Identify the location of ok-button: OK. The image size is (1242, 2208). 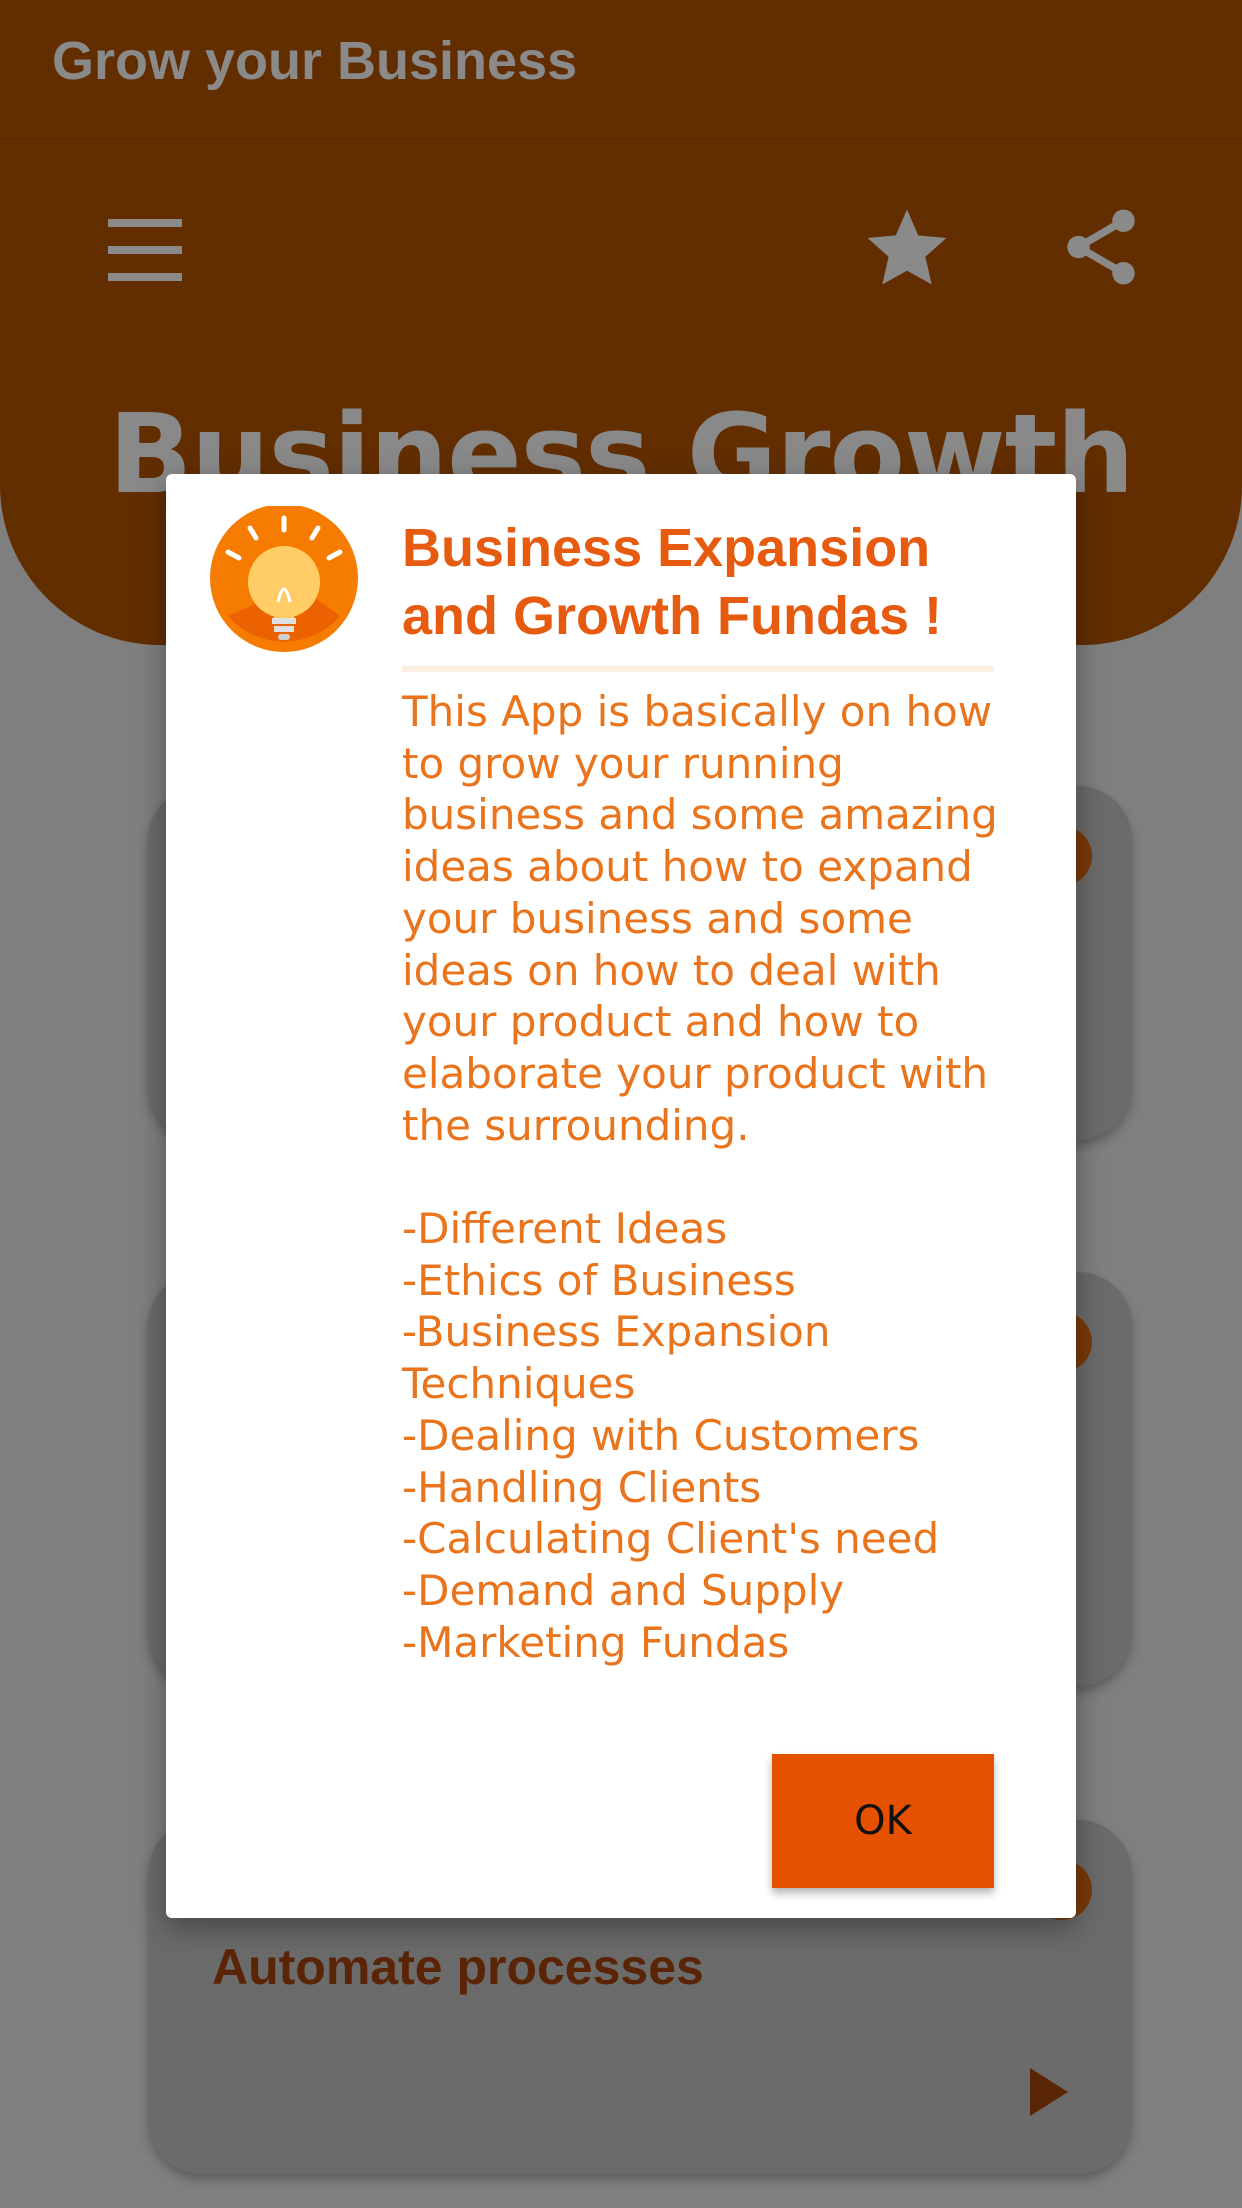
(883, 1821).